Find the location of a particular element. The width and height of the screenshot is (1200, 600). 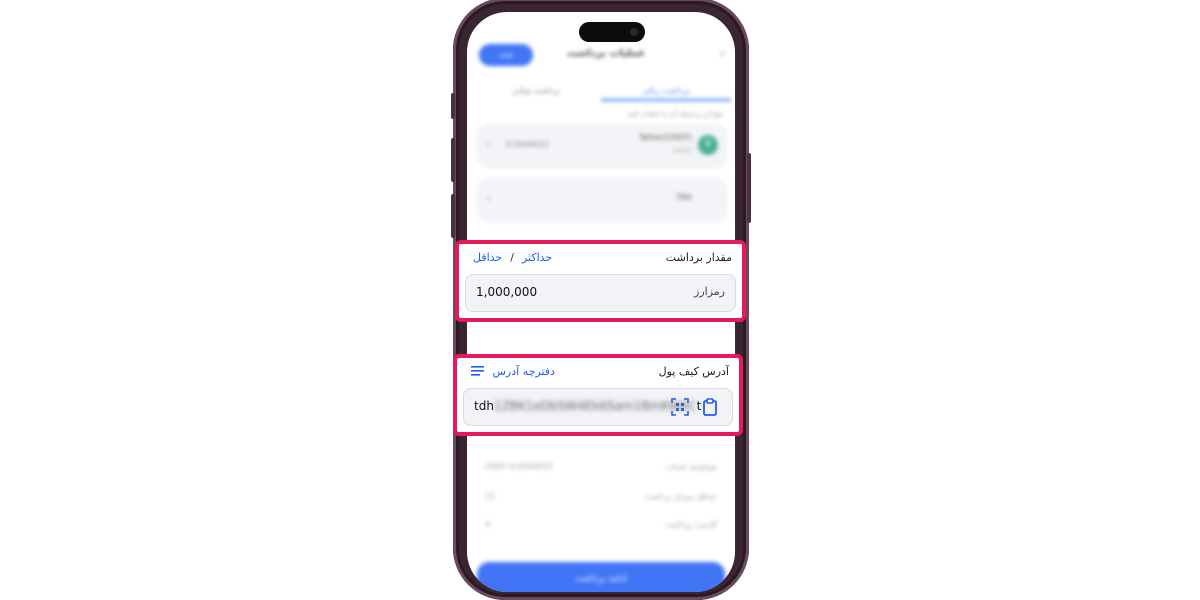

list-icon is located at coordinates (477, 372).